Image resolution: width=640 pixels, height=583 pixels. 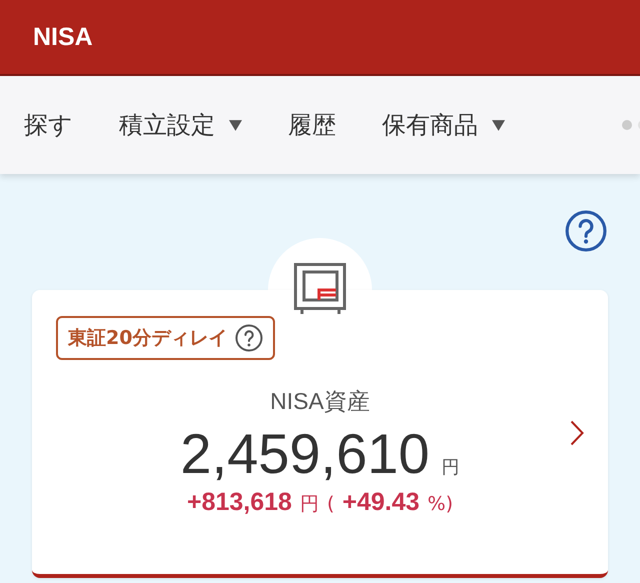 I want to click on chevron-right-icon, so click(x=577, y=433).